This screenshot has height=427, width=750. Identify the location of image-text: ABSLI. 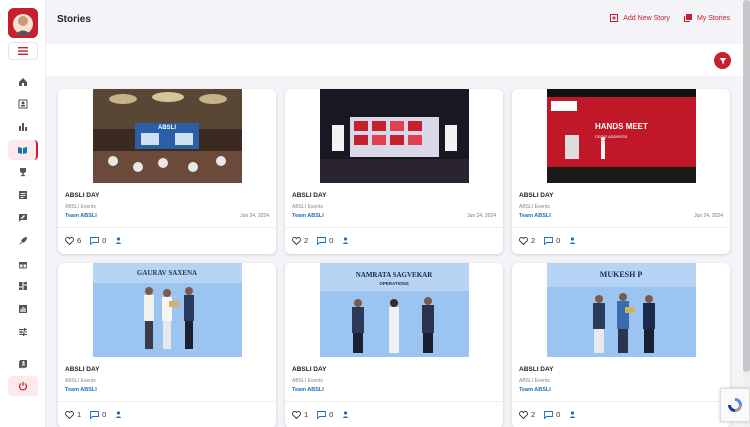
(167, 128).